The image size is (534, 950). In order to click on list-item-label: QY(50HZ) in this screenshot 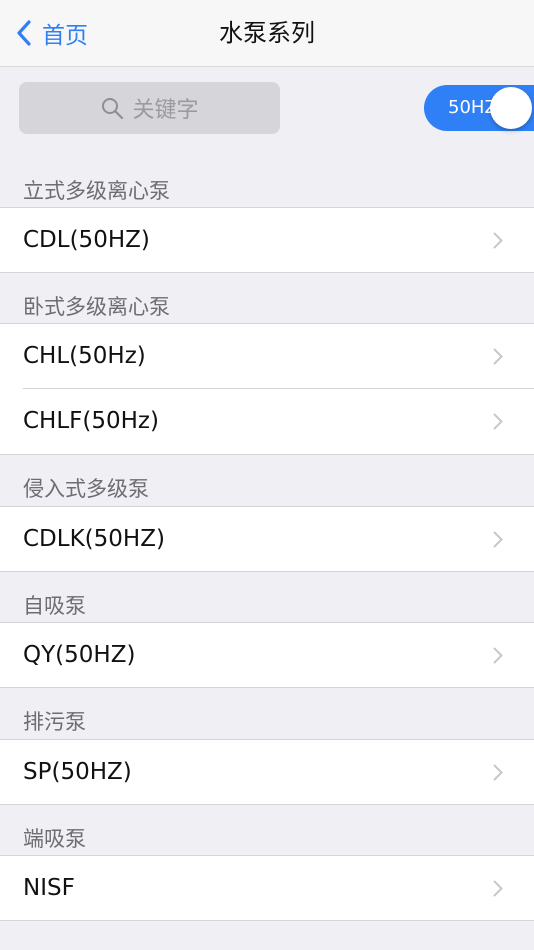, I will do `click(79, 655)`.